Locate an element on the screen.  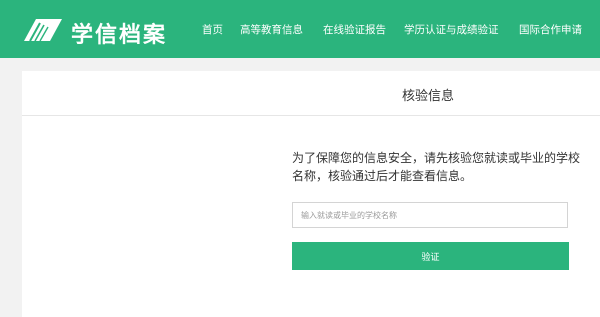
school-name-field is located at coordinates (430, 215).